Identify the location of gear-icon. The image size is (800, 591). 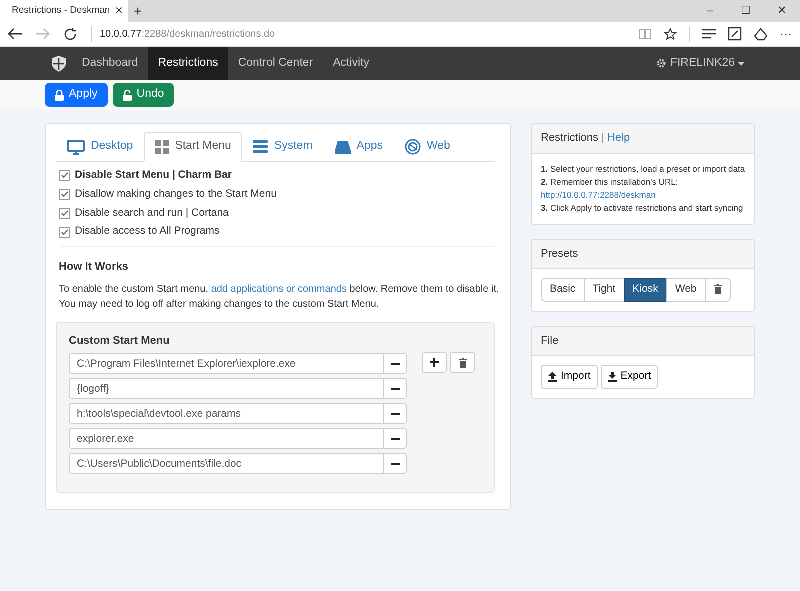
(662, 63).